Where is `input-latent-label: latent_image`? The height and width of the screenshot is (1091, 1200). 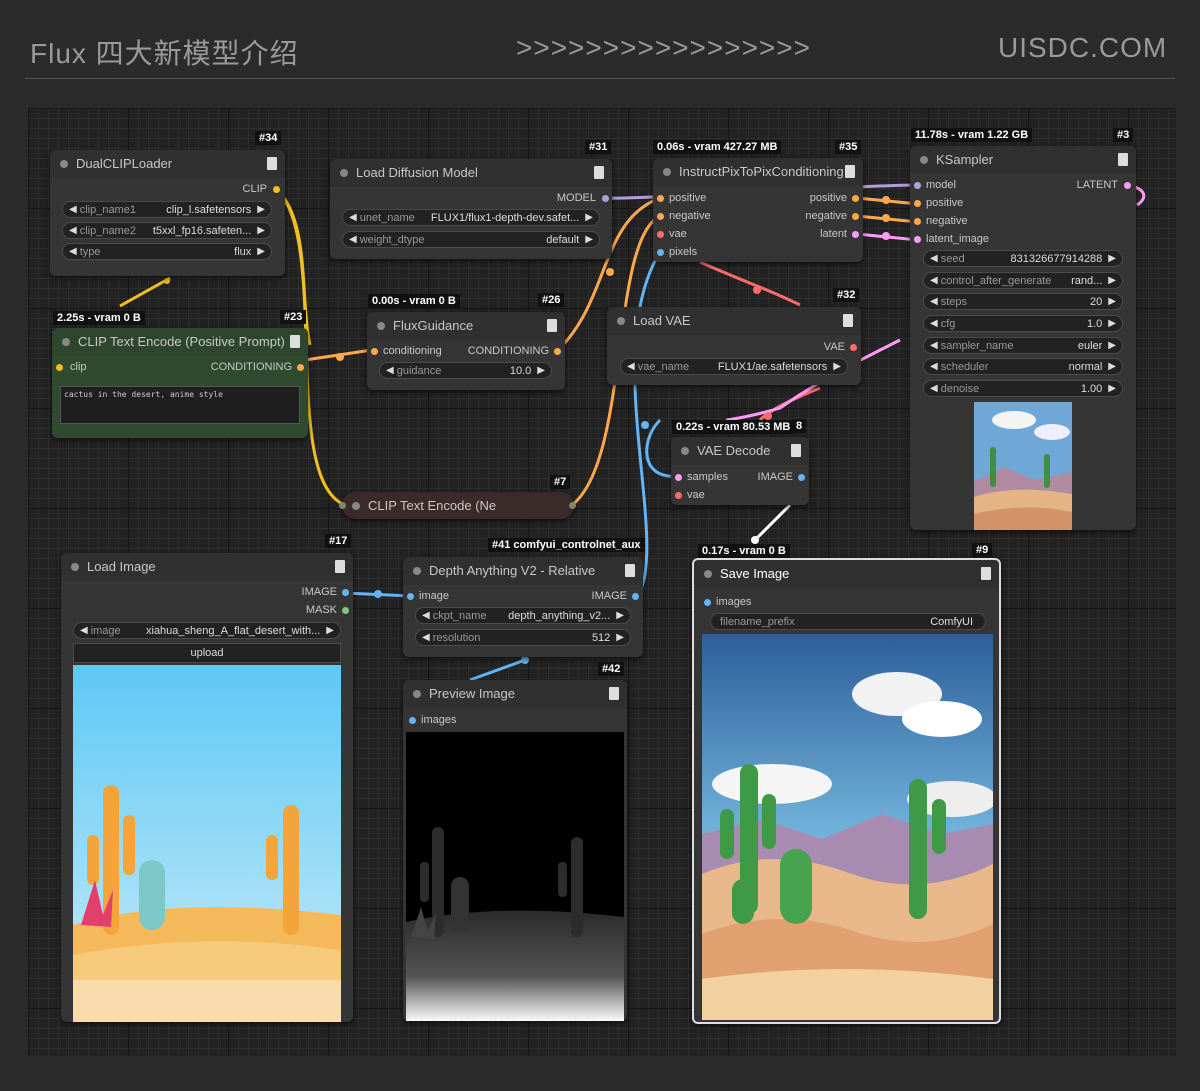
input-latent-label: latent_image is located at coordinates (957, 239).